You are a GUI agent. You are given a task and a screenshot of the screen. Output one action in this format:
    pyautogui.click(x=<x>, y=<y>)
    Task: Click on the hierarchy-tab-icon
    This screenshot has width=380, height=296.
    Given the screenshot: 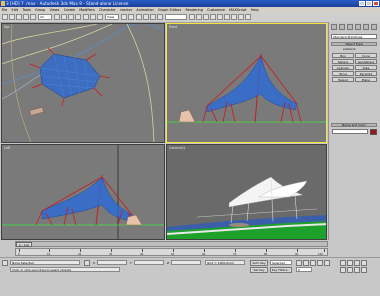 What is the action you would take?
    pyautogui.click(x=350, y=27)
    